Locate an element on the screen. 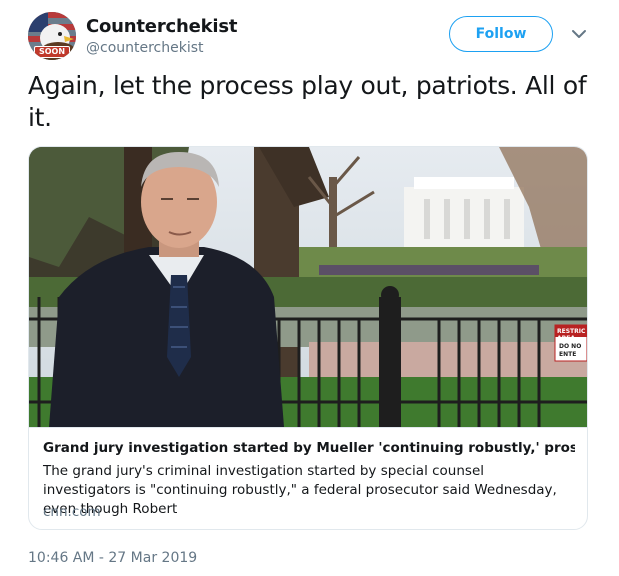 The width and height of the screenshot is (619, 576). follow-button: Follow is located at coordinates (501, 34).